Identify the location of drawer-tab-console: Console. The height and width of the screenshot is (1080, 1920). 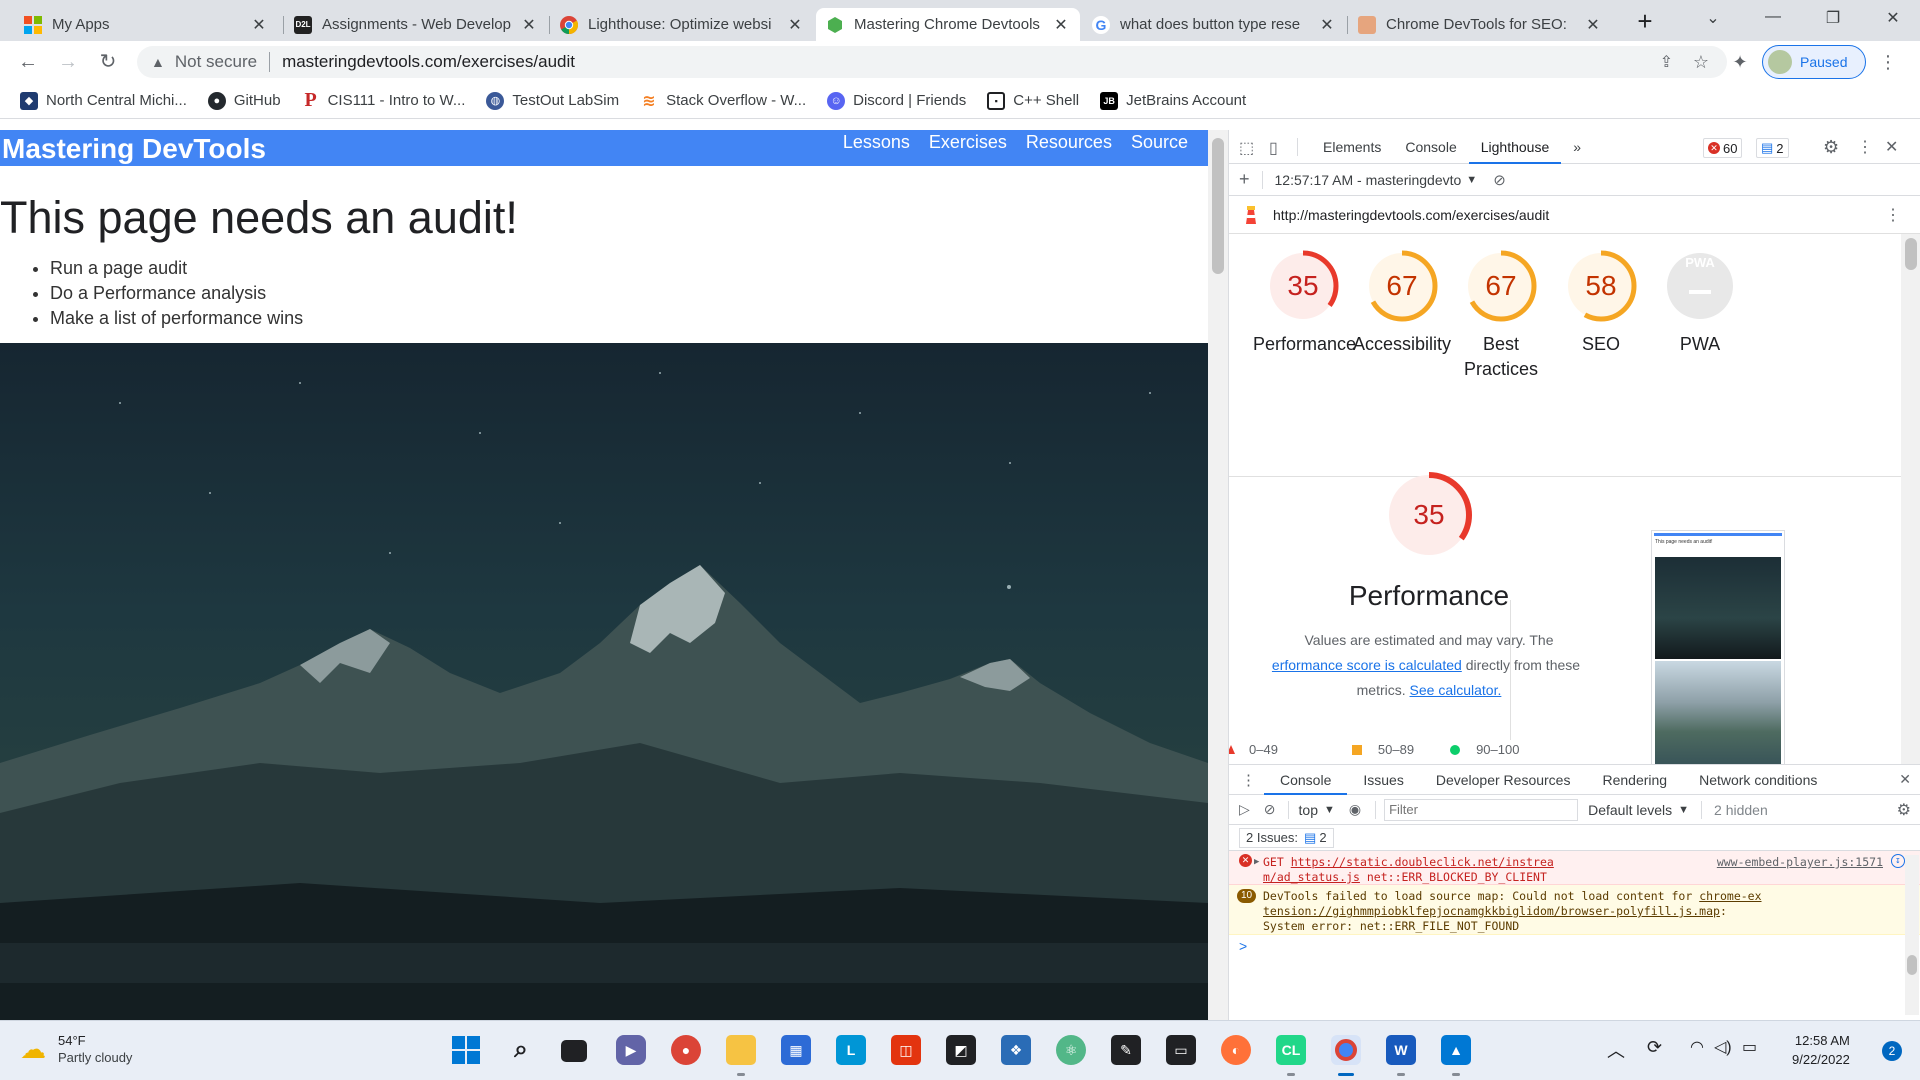
(1306, 780).